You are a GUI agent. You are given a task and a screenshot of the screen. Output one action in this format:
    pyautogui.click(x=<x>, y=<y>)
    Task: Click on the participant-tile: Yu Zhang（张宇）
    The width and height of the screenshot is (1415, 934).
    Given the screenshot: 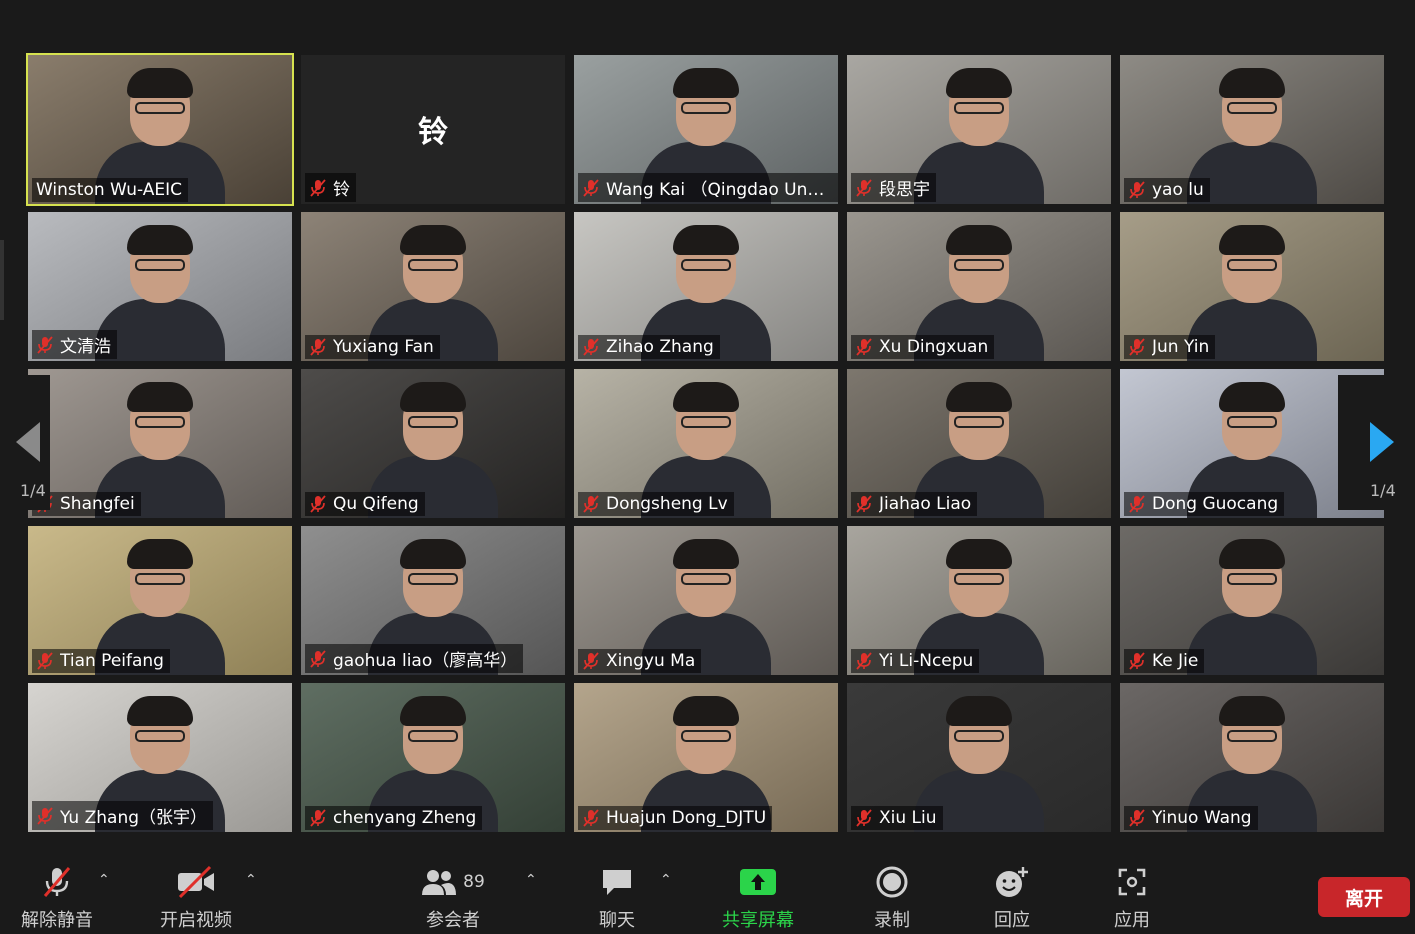 What is the action you would take?
    pyautogui.click(x=160, y=757)
    